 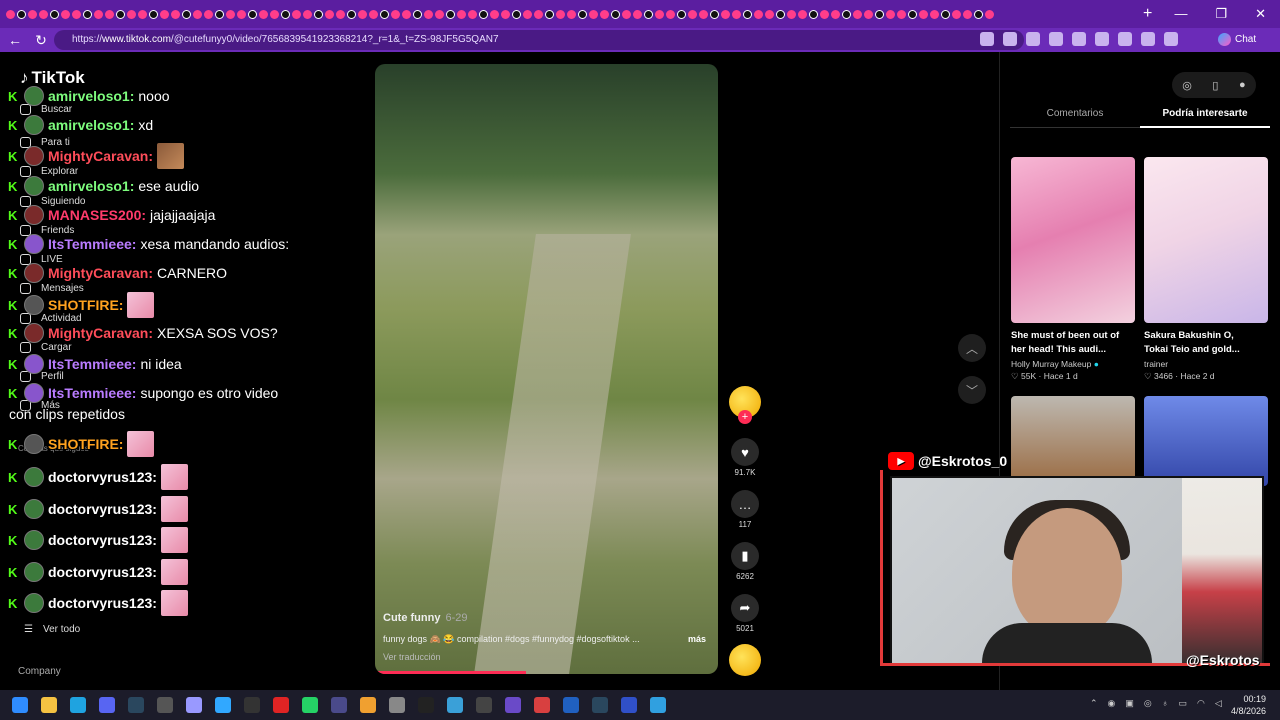 What do you see at coordinates (78, 705) in the screenshot?
I see `edge-icon` at bounding box center [78, 705].